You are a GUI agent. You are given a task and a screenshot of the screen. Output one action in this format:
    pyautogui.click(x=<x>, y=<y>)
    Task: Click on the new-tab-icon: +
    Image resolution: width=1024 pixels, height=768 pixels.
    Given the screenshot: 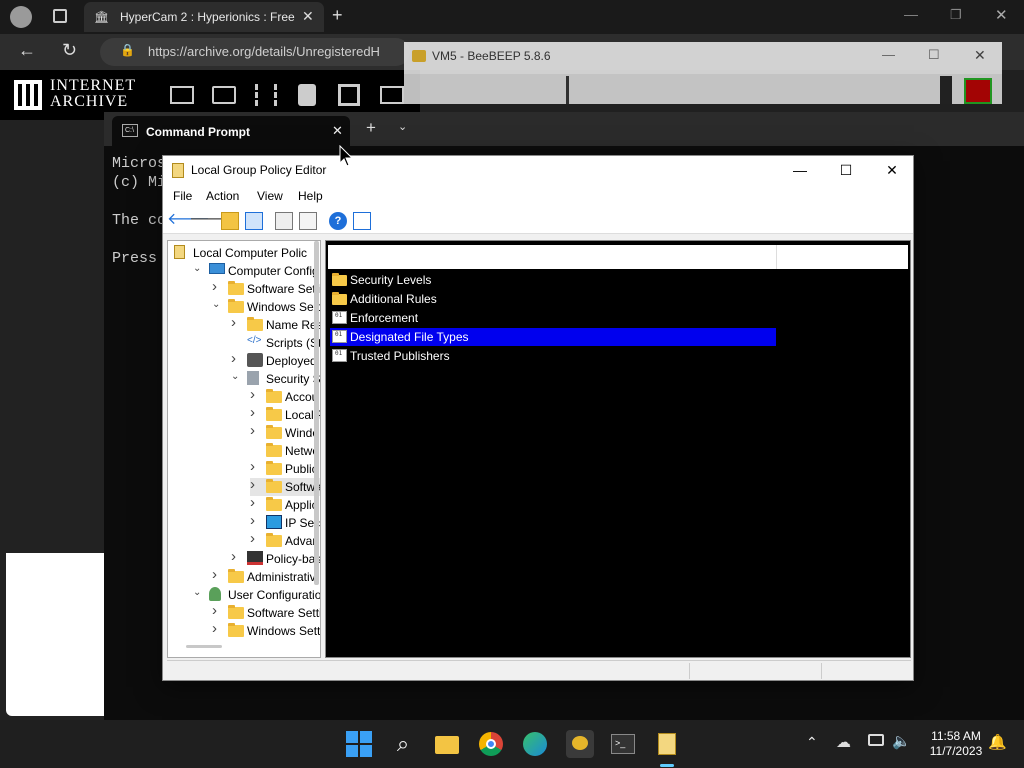 What is the action you would take?
    pyautogui.click(x=337, y=15)
    